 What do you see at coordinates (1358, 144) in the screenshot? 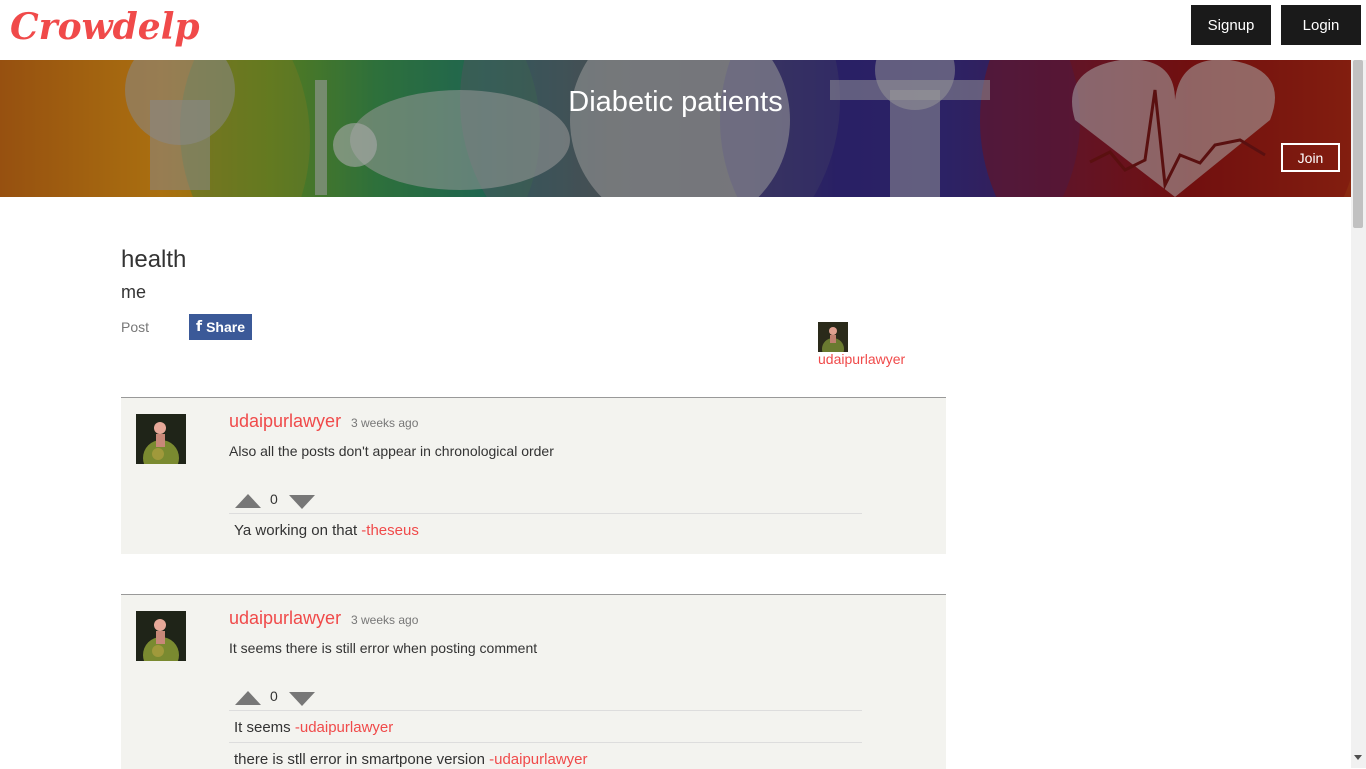
I see `scrollbar-thumb` at bounding box center [1358, 144].